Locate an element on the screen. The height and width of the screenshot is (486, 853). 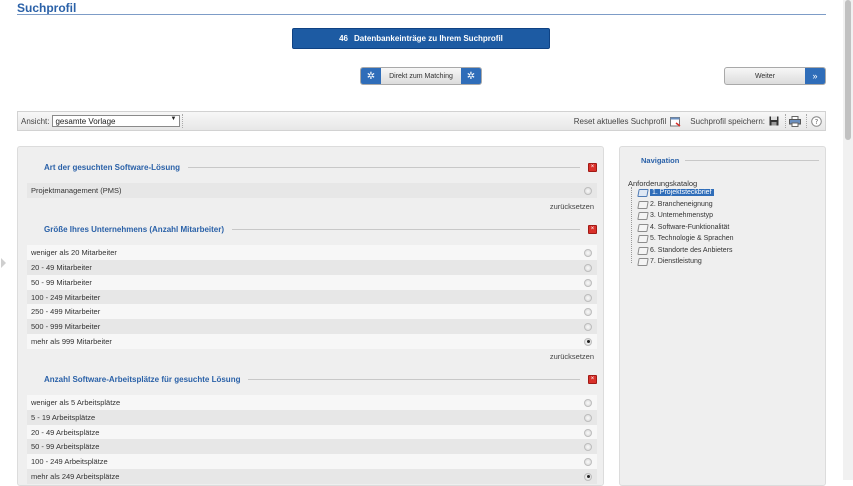
option-row: 100 - 249 Mitarbeiter is located at coordinates (312, 297).